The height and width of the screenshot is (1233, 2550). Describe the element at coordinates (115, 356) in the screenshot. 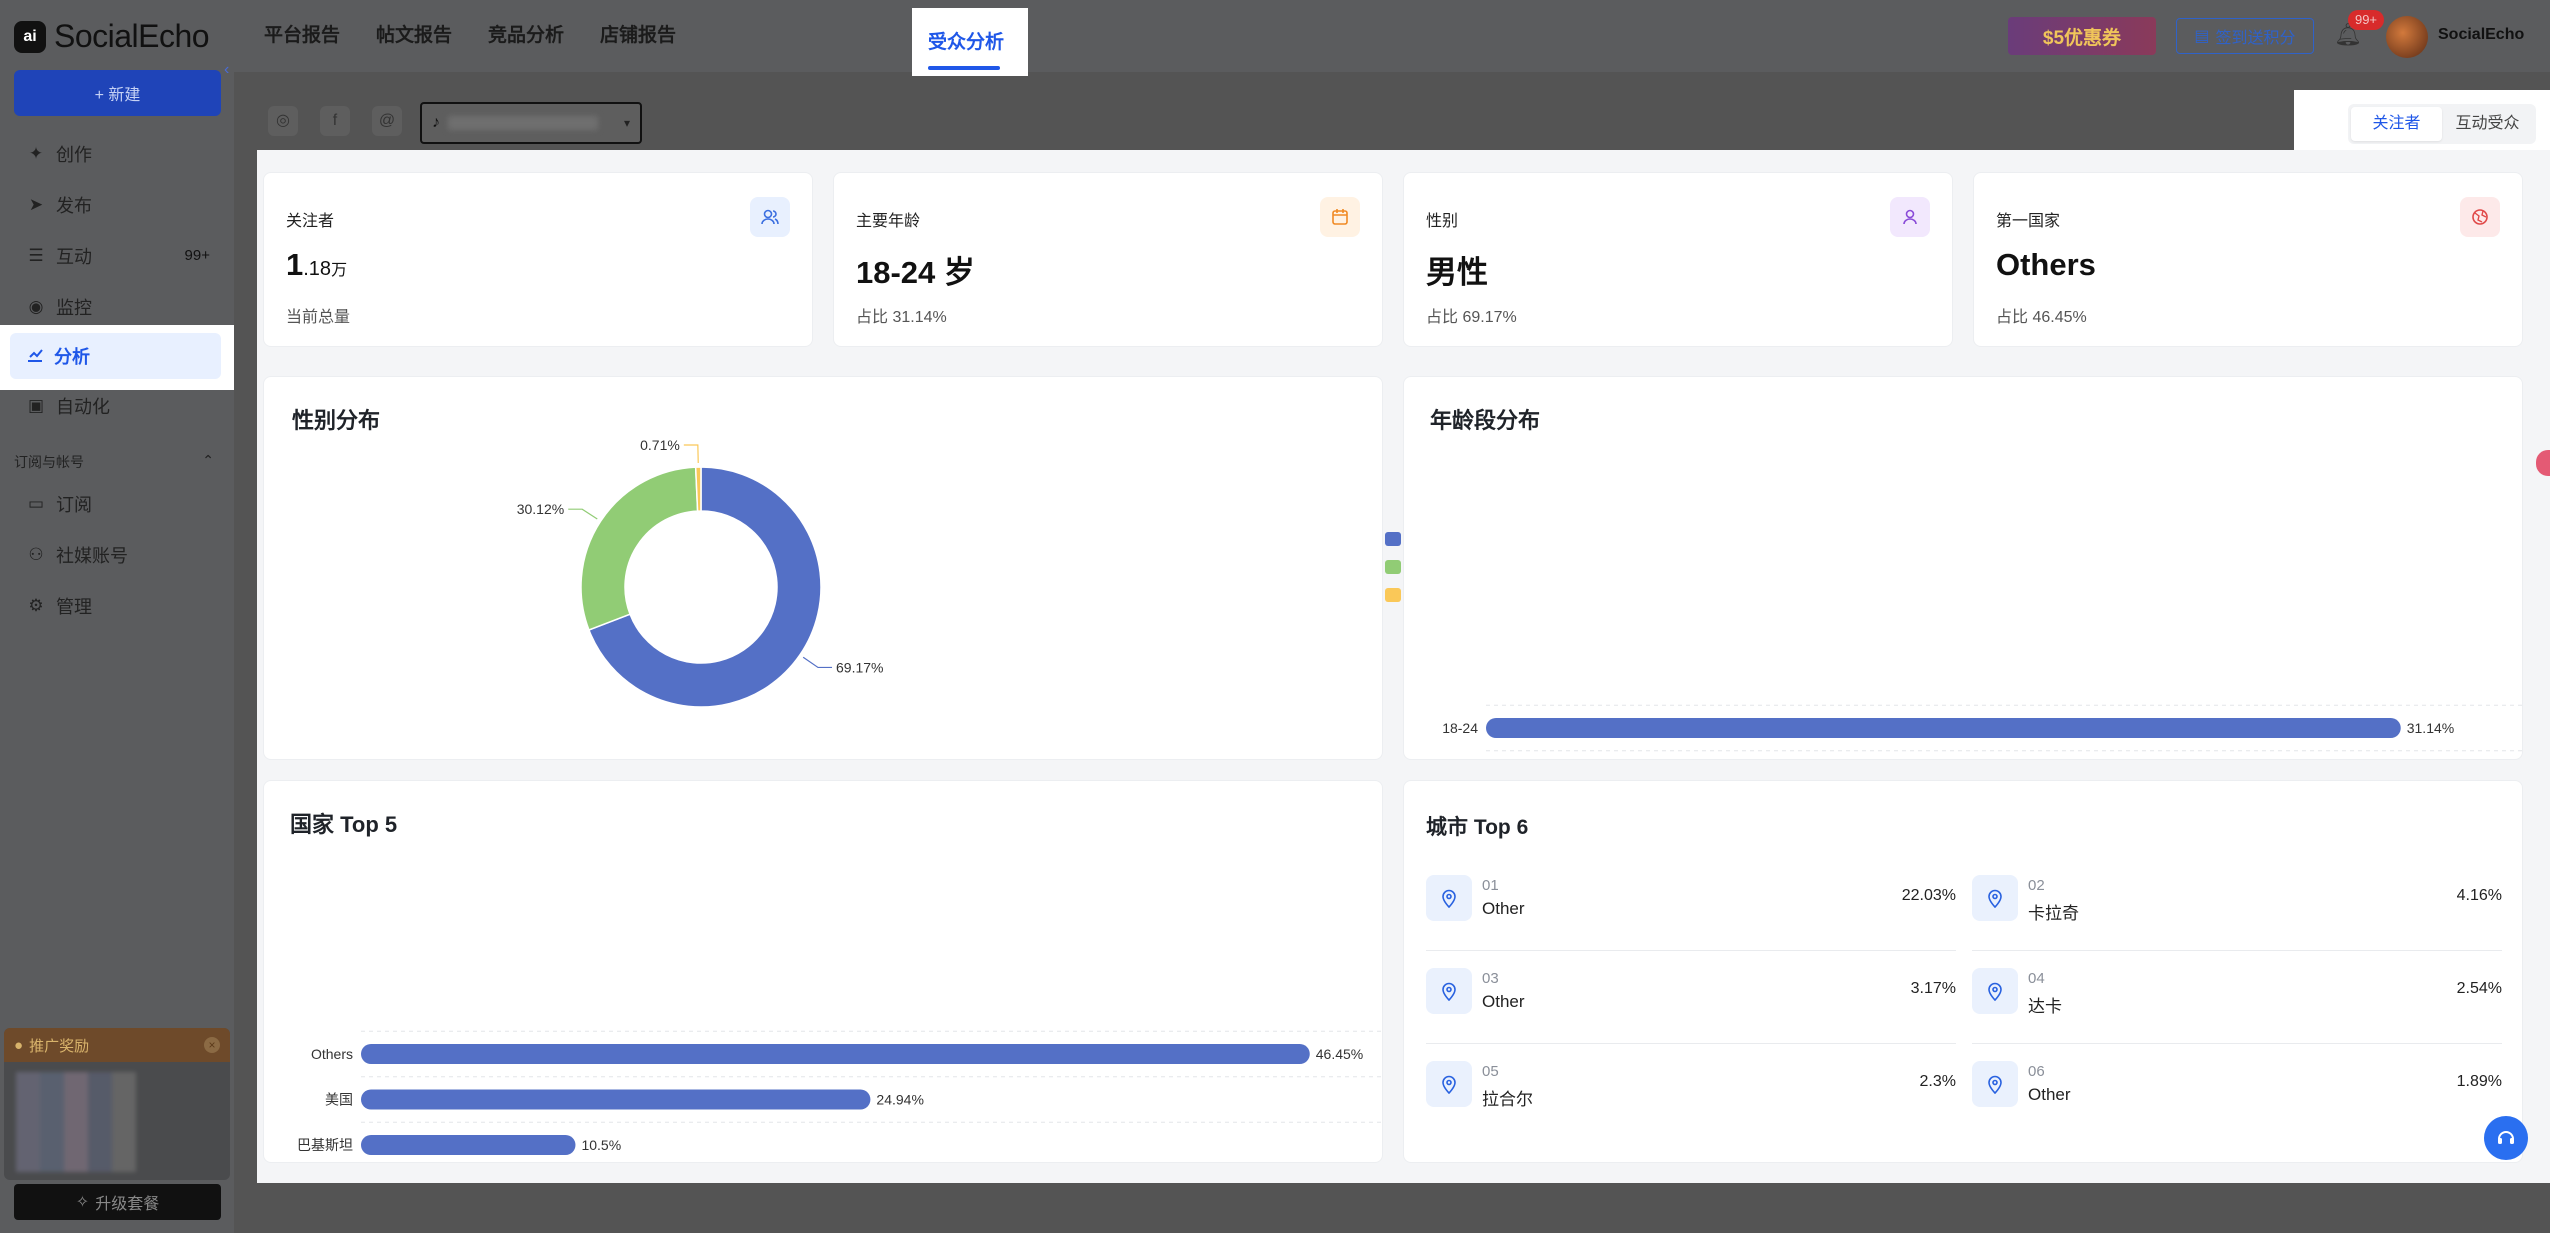

I see `sidebar-item-analytics: 分析` at that location.